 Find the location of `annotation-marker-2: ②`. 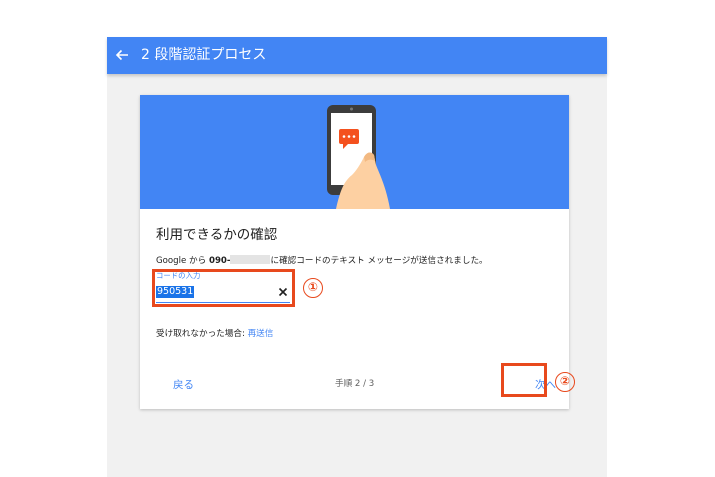

annotation-marker-2: ② is located at coordinates (565, 382).